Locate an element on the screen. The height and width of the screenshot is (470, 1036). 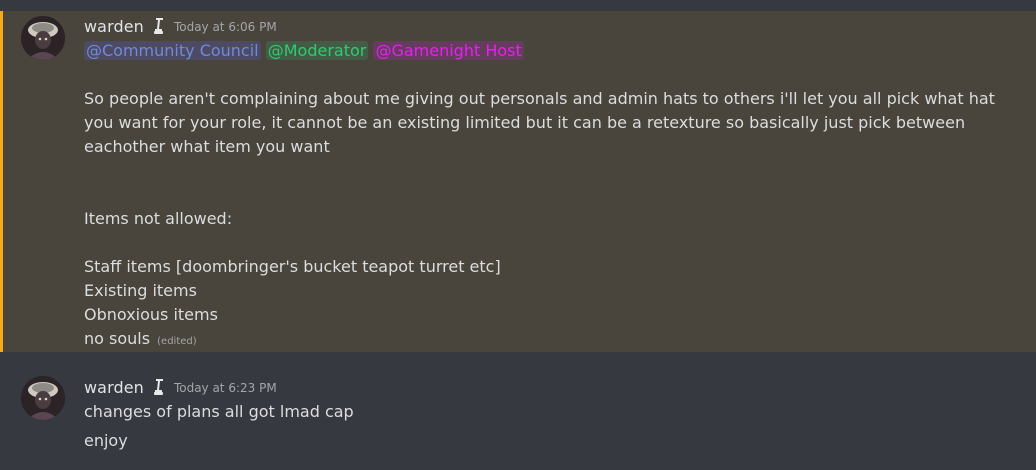
role-mention-moderator: @Moderator is located at coordinates (317, 50).